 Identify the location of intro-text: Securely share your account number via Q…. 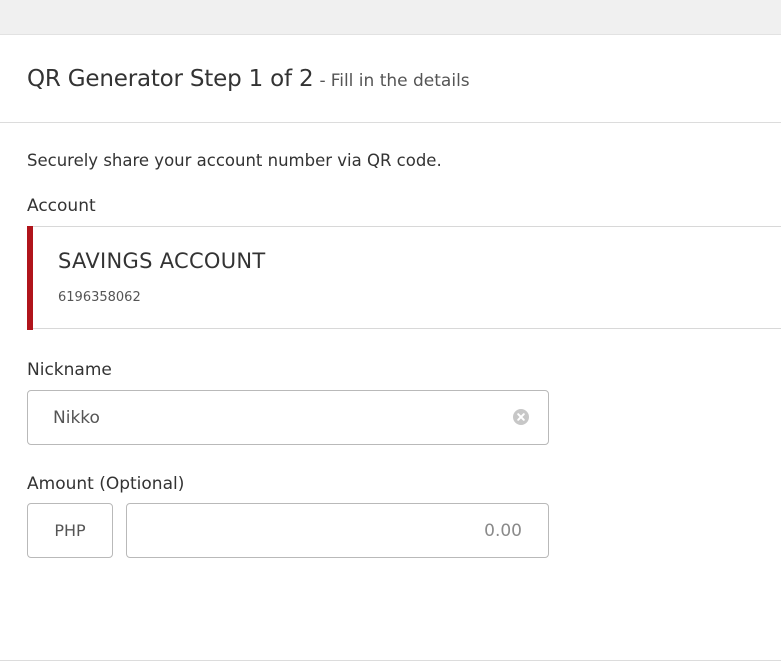
(234, 160).